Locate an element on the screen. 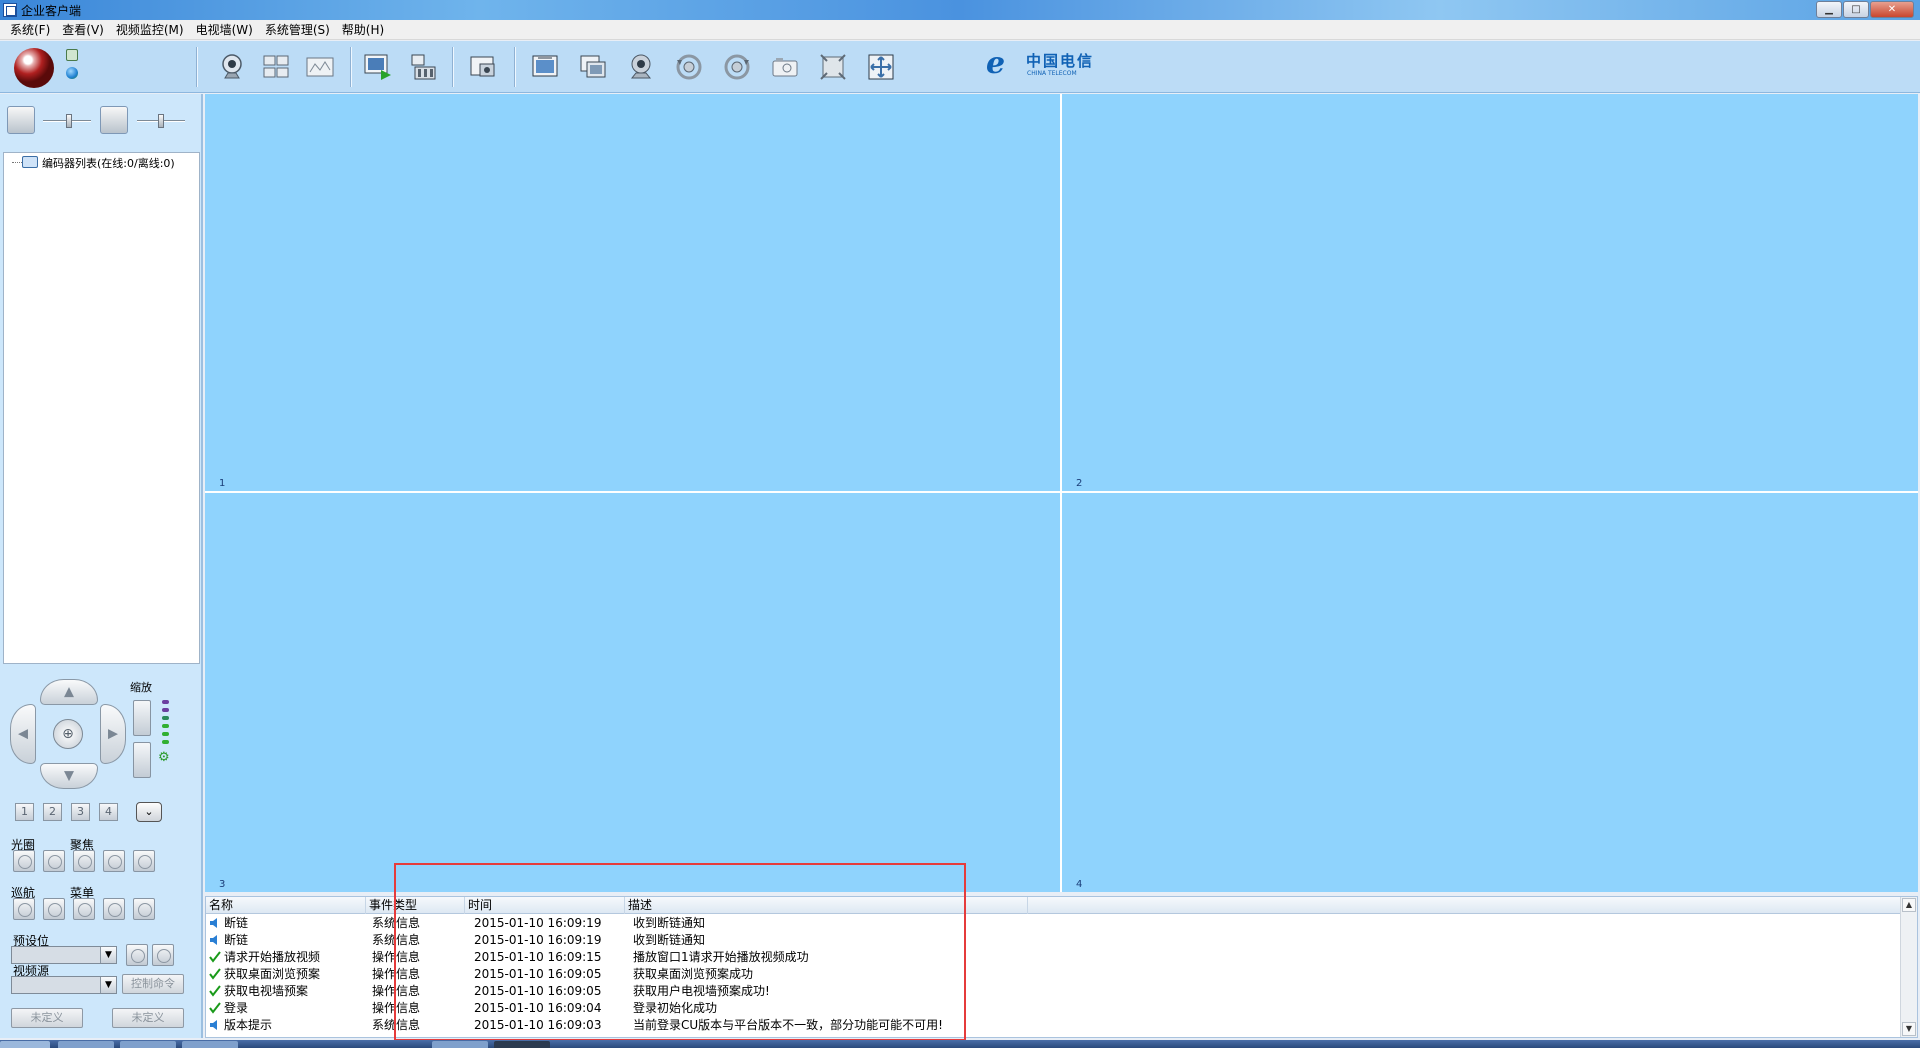  menu-system-admin: 系统管理(S) is located at coordinates (297, 30).